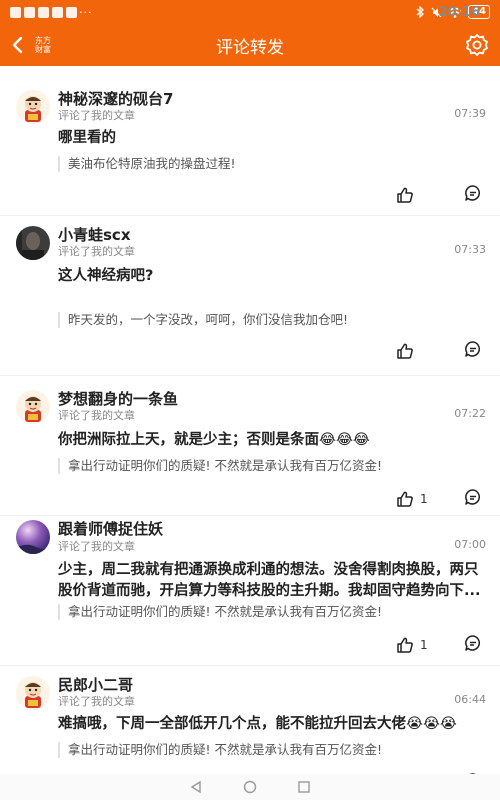 The image size is (500, 800). I want to click on comment-text: 难搞哦，下周一全部低开几个点，能不能拉升回去大佬😭😭😭, so click(272, 724).